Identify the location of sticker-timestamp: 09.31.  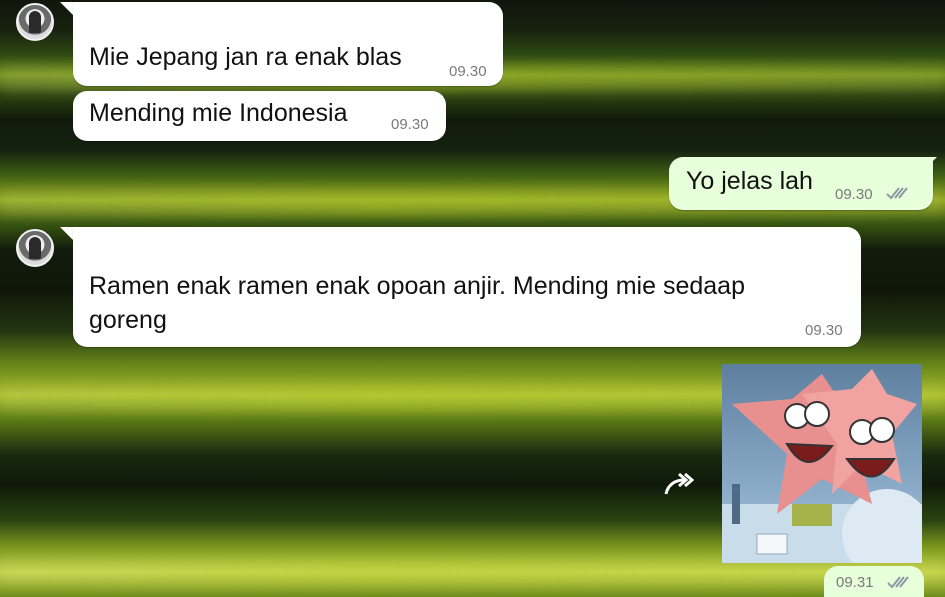
(874, 581).